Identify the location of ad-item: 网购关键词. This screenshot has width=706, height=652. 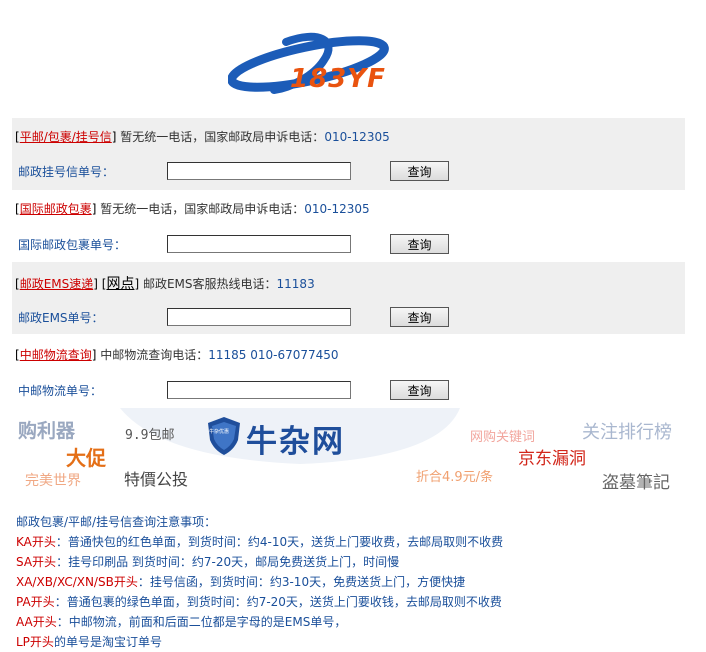
(503, 437).